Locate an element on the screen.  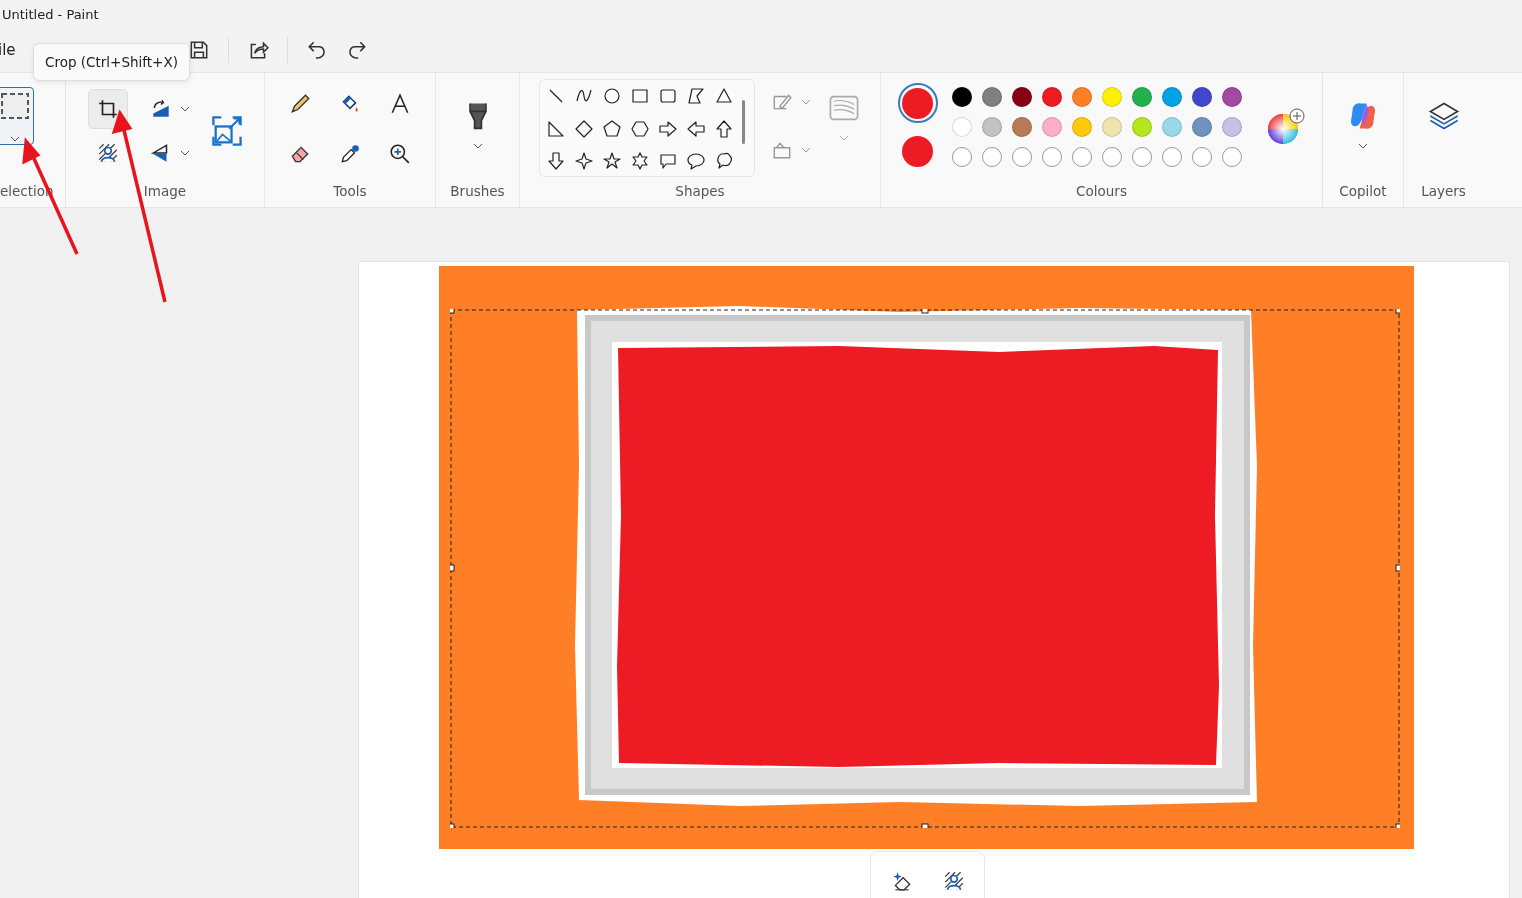
menu-item: ile is located at coordinates (9, 50).